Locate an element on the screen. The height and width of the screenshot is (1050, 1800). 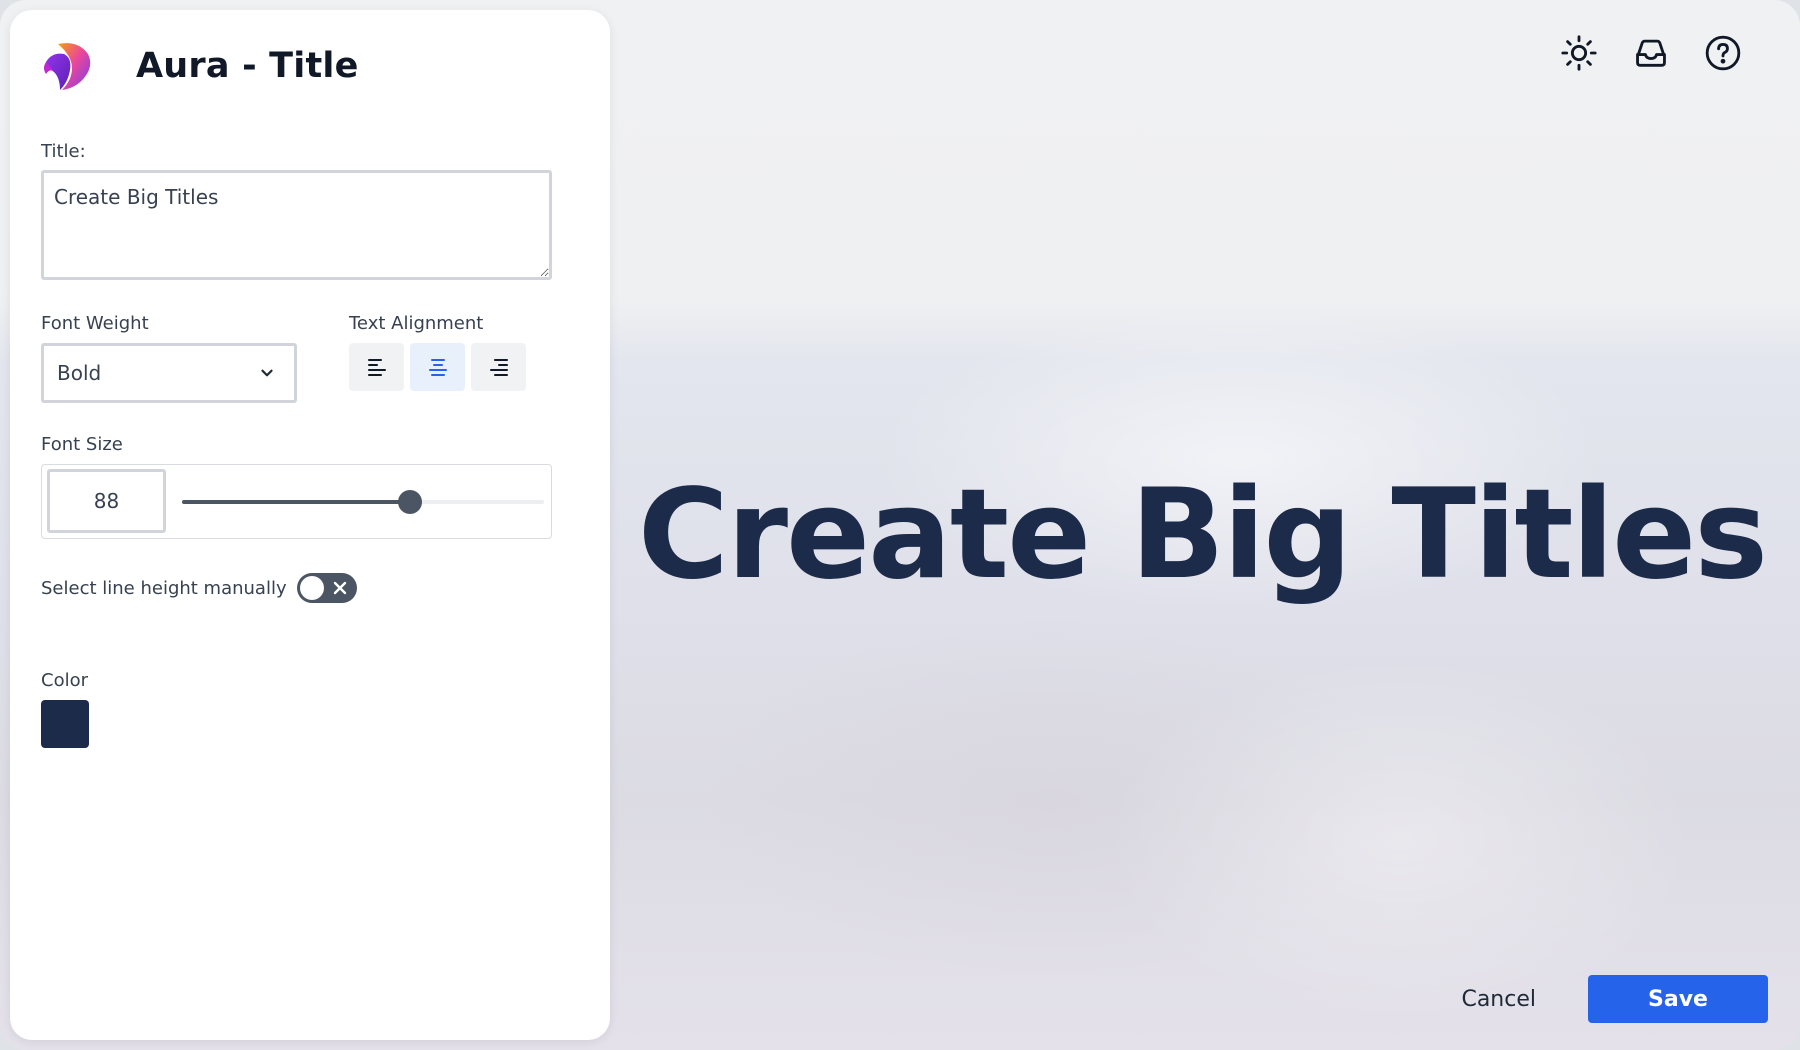
align-left-button is located at coordinates (376, 367).